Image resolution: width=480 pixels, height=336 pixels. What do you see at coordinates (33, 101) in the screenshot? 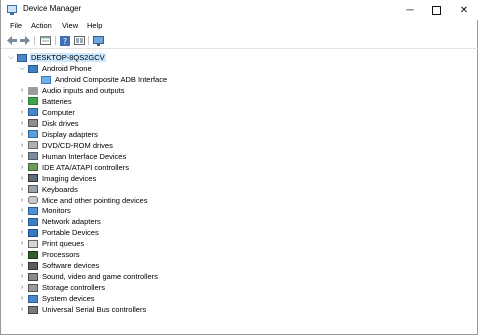
I see `battery-icon` at bounding box center [33, 101].